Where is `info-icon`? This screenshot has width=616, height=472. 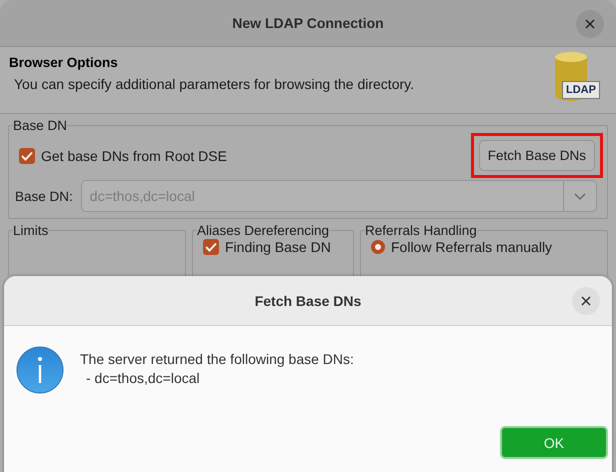 info-icon is located at coordinates (40, 370).